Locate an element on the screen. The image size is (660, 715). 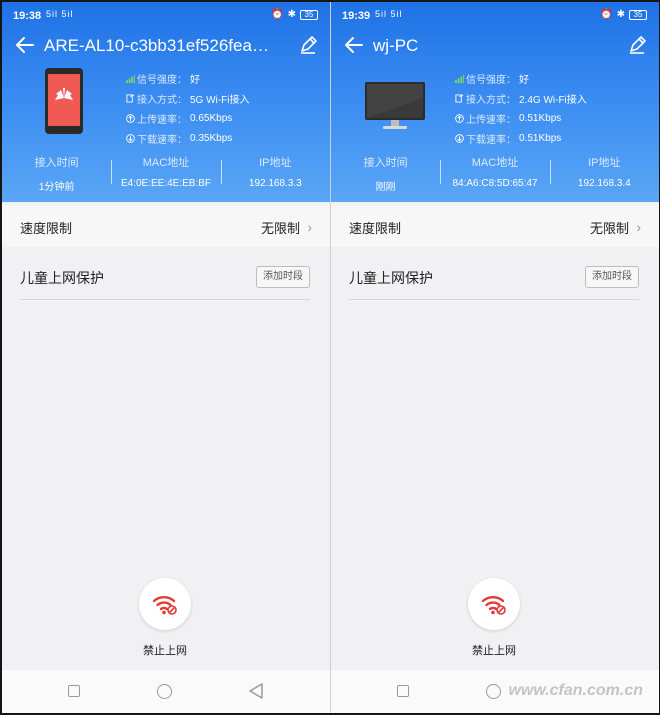
speed-limit-label: 速度限制 is located at coordinates (375, 228).